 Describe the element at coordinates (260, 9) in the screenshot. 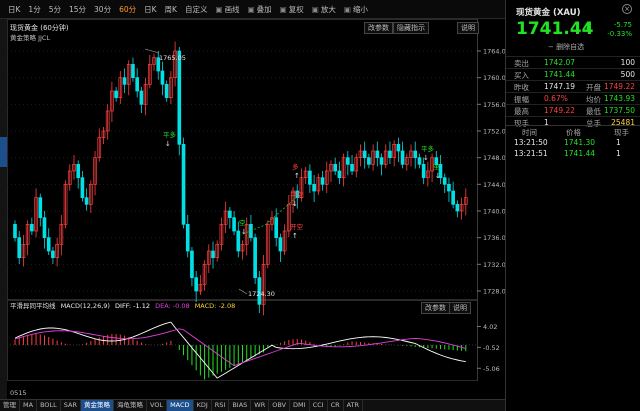

I see `toolbar-item-10: ▣ 叠加` at that location.